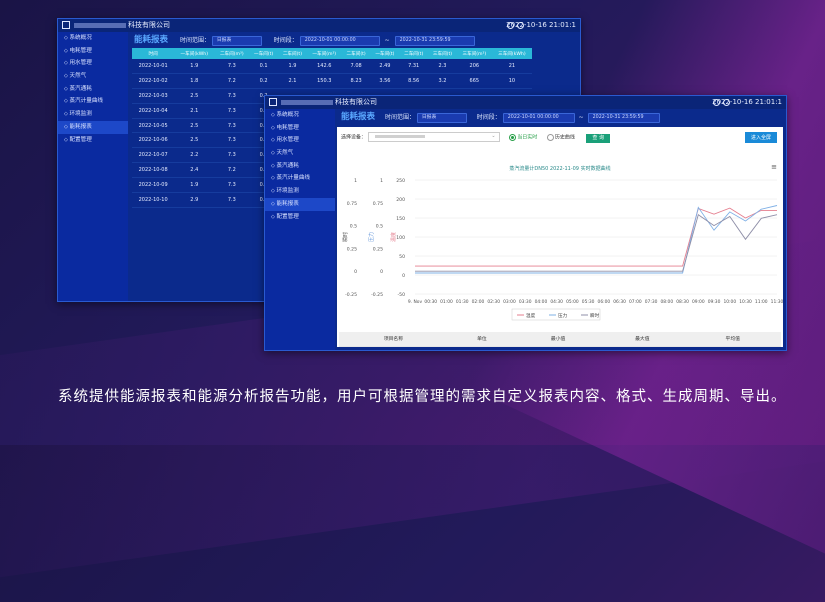  Describe the element at coordinates (442, 53) in the screenshot. I see `column-header: 三车间(t)` at that location.